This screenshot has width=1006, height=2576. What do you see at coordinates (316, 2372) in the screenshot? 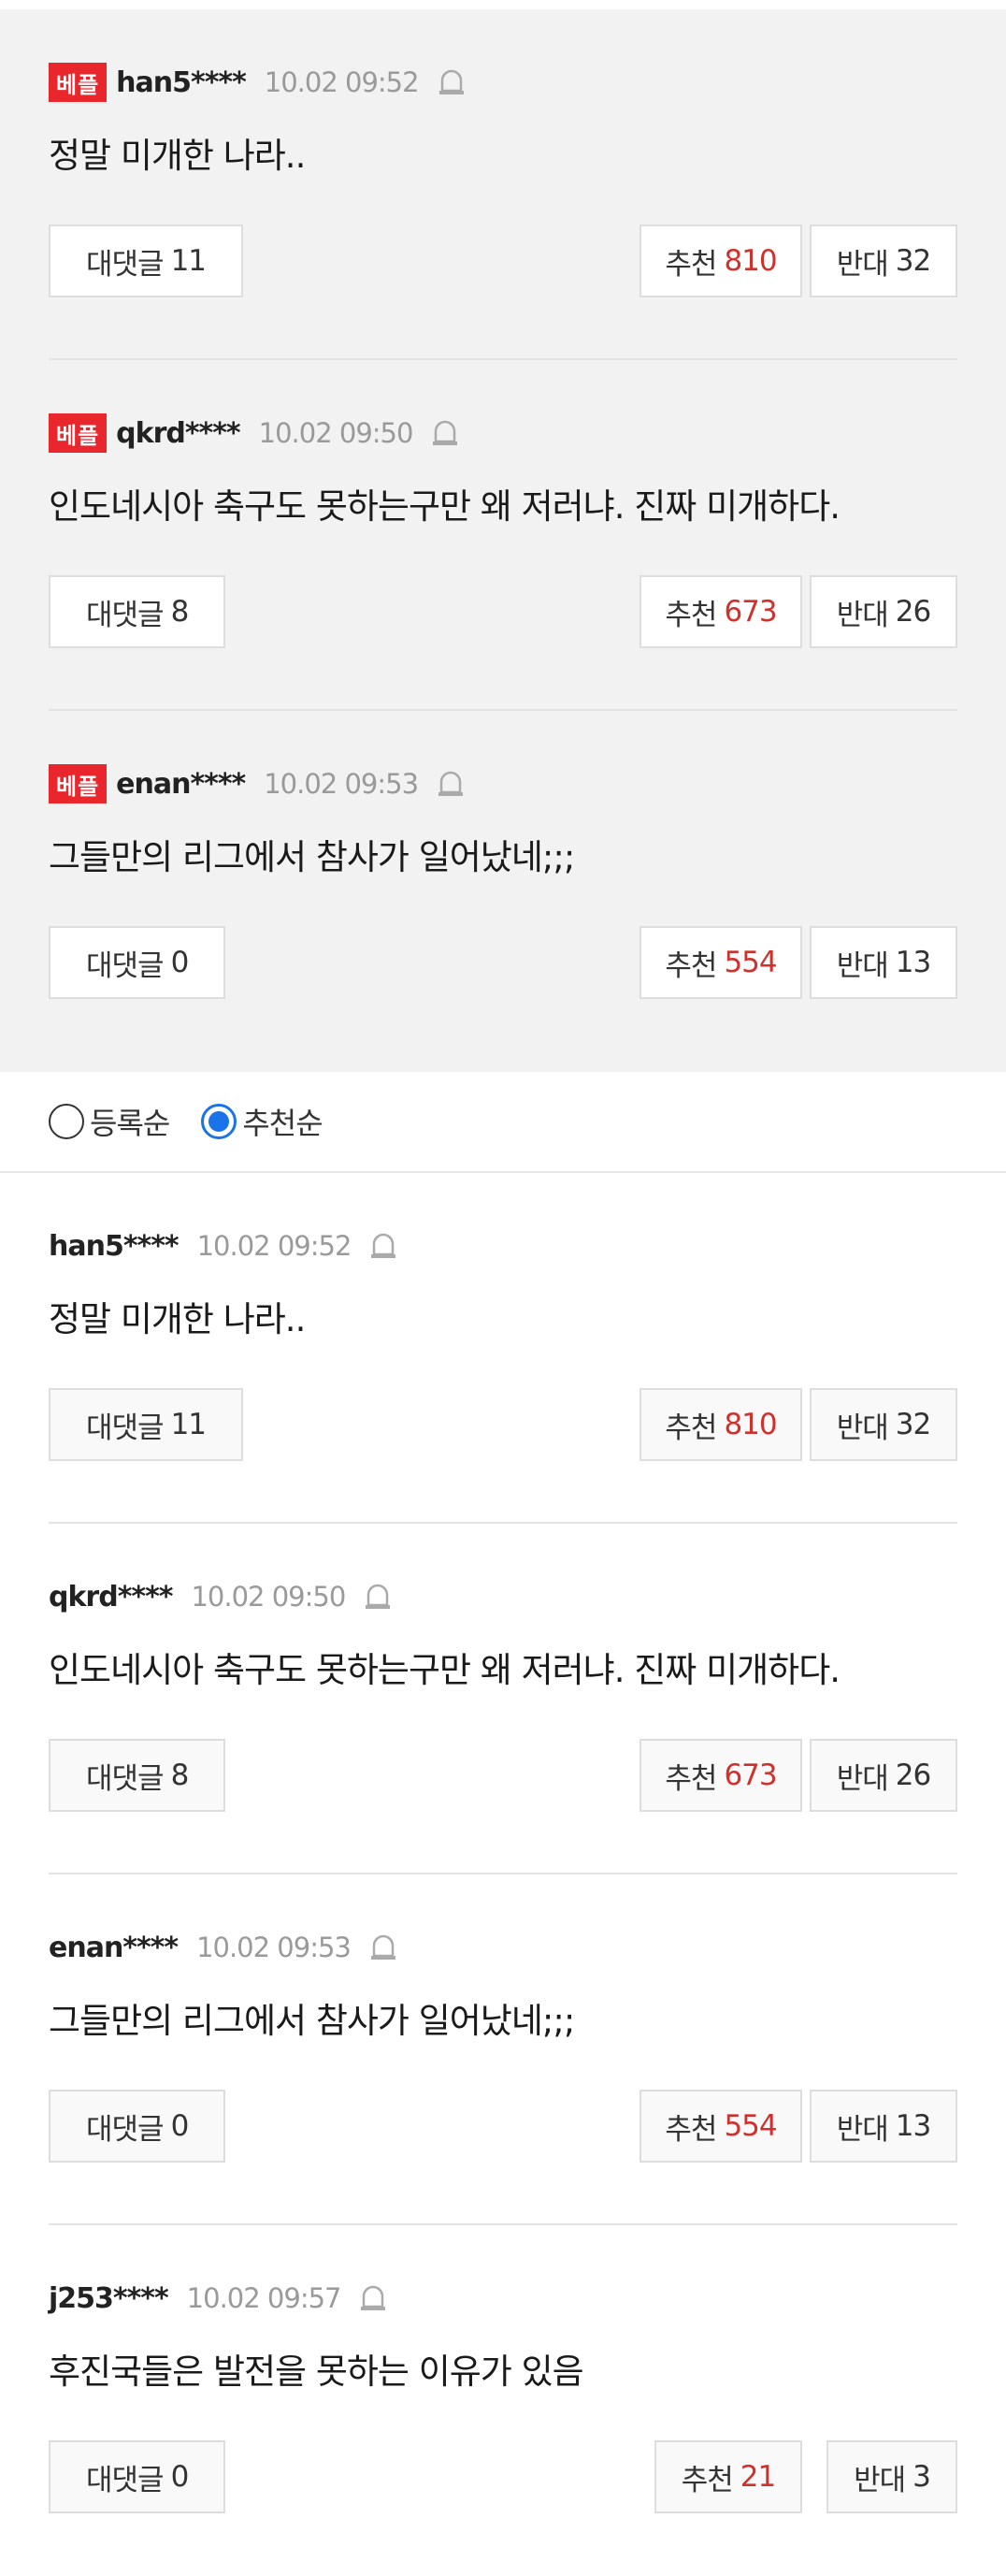
I see `comment-text: 후진국들은 발전을 못하는 이유가 있음` at bounding box center [316, 2372].